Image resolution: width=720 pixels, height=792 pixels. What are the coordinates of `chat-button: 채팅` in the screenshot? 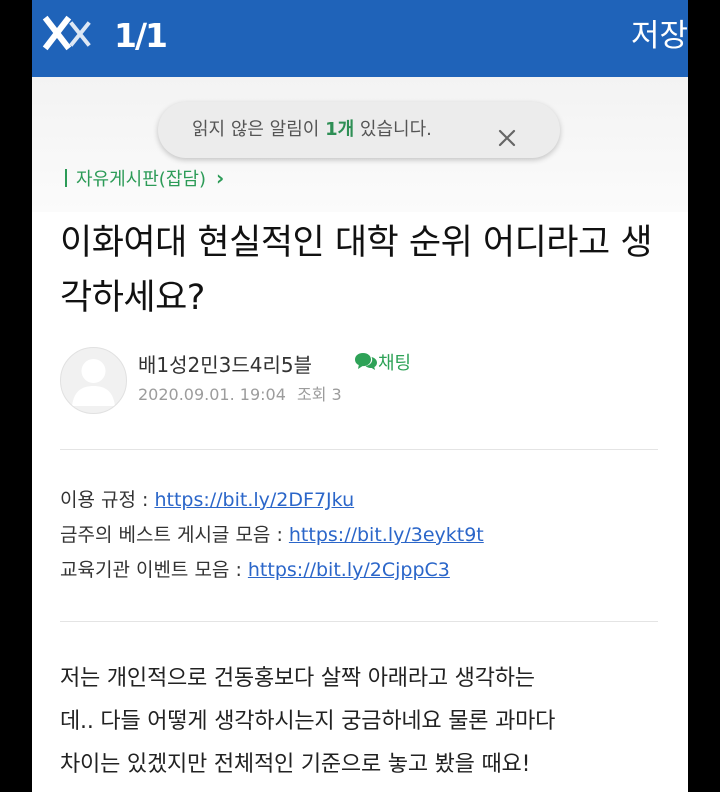 It's located at (382, 363).